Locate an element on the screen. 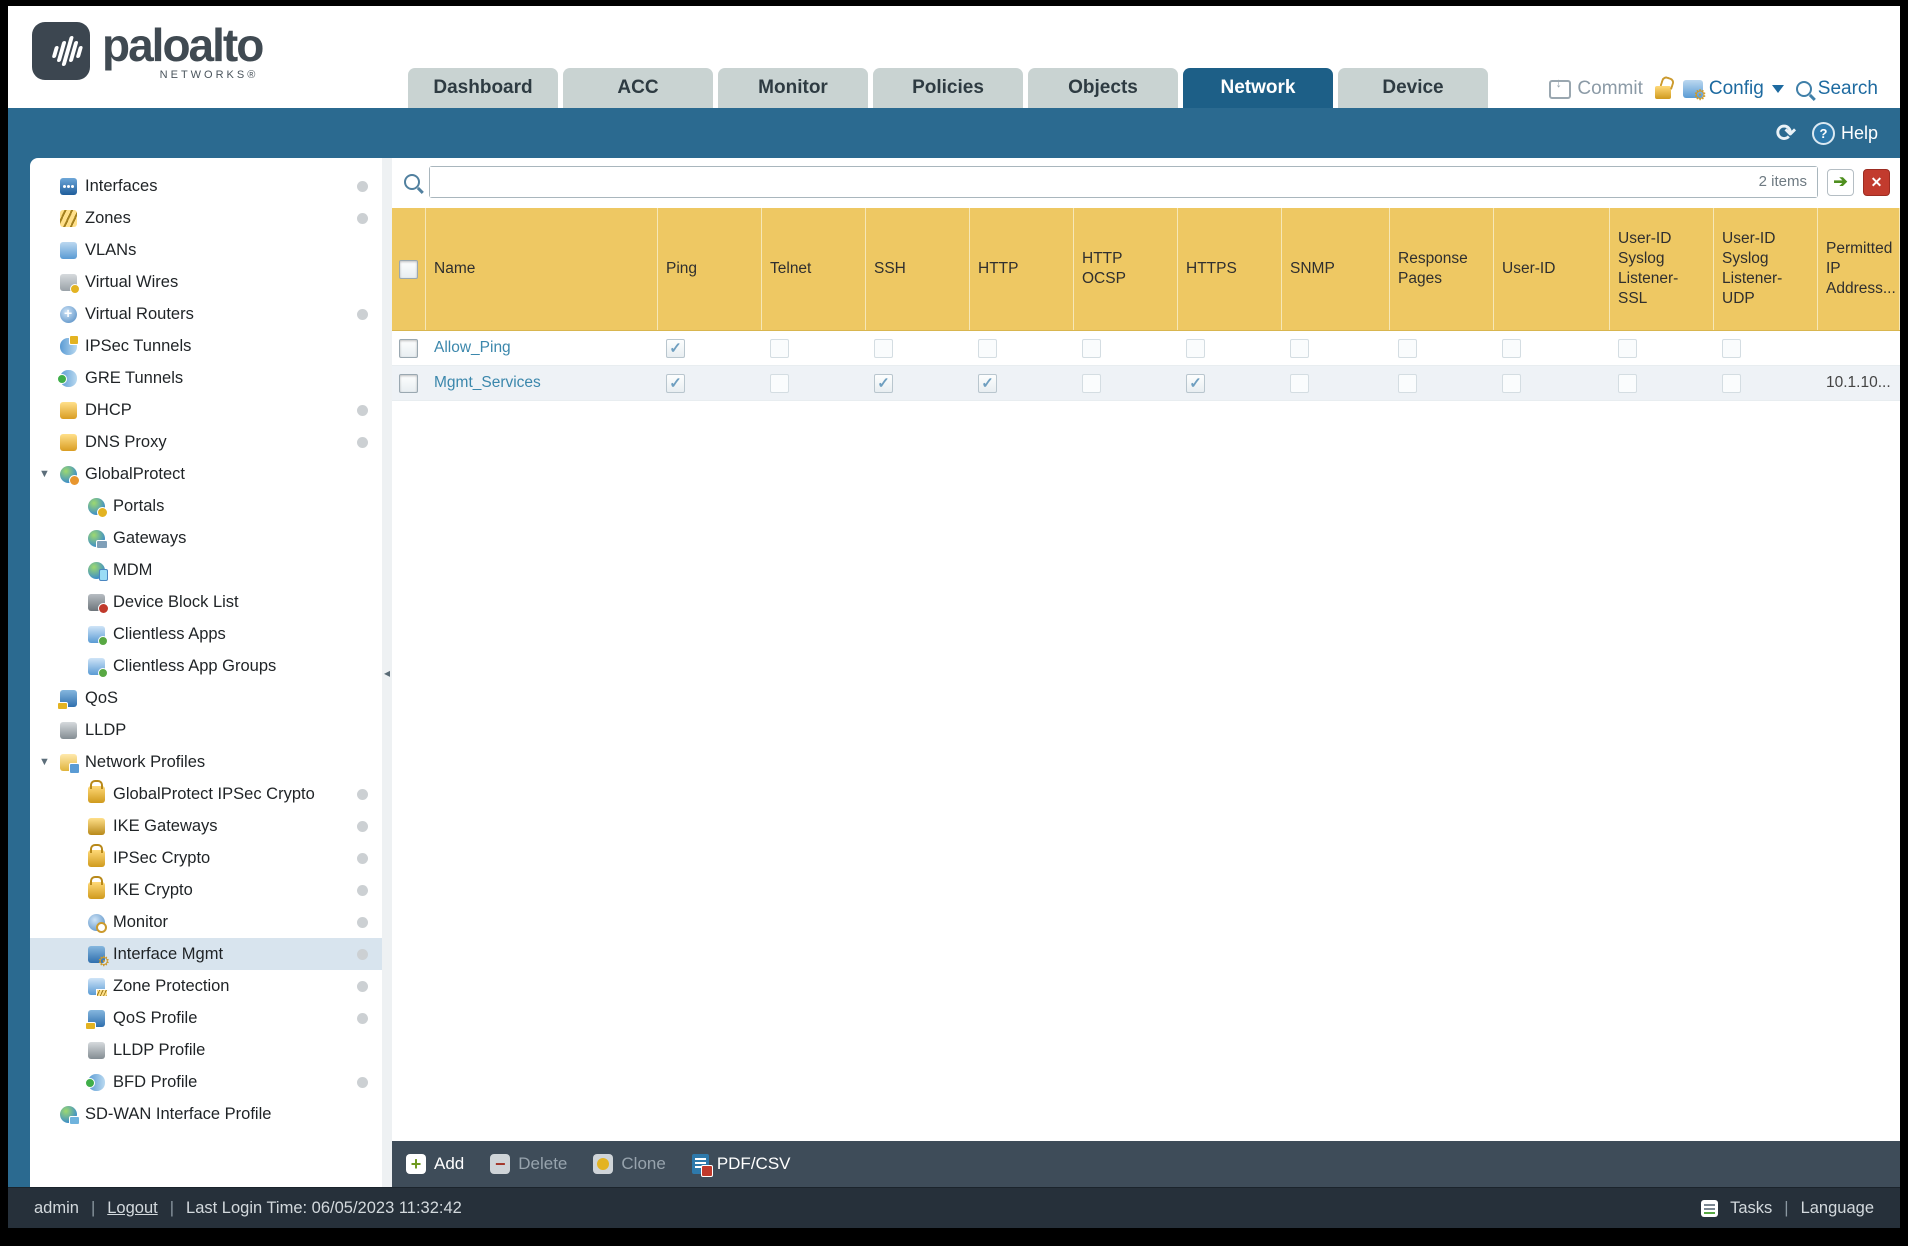 This screenshot has width=1908, height=1246. sidebar-item-qos-profile: QoS Profile is located at coordinates (206, 1018).